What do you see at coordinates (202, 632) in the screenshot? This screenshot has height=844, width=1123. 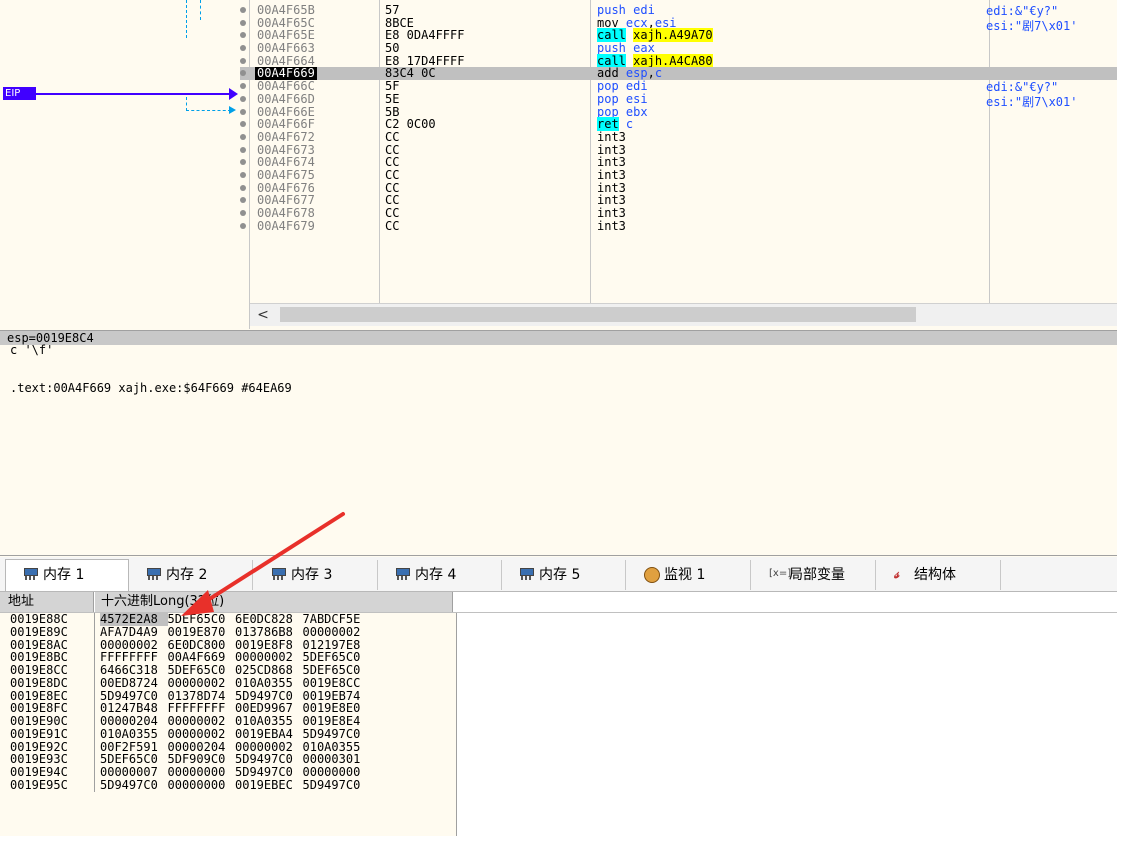 I see `dump-cell: 0019E870` at bounding box center [202, 632].